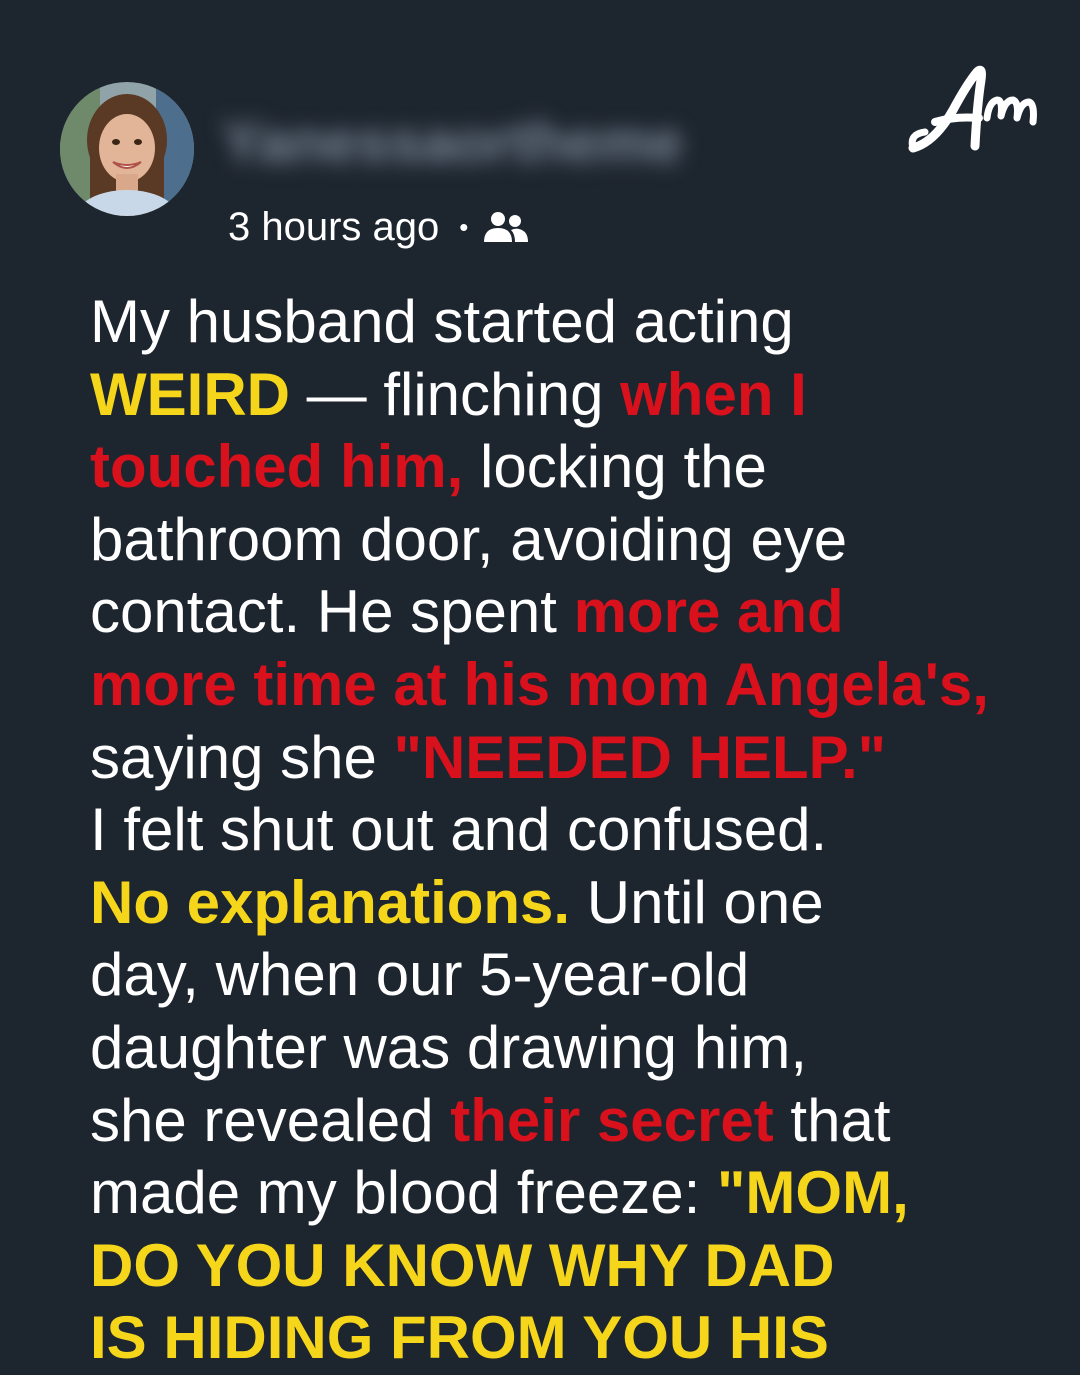 The width and height of the screenshot is (1080, 1375). Describe the element at coordinates (420, 975) in the screenshot. I see `story-text-segment: day, when our 5-year-old` at that location.